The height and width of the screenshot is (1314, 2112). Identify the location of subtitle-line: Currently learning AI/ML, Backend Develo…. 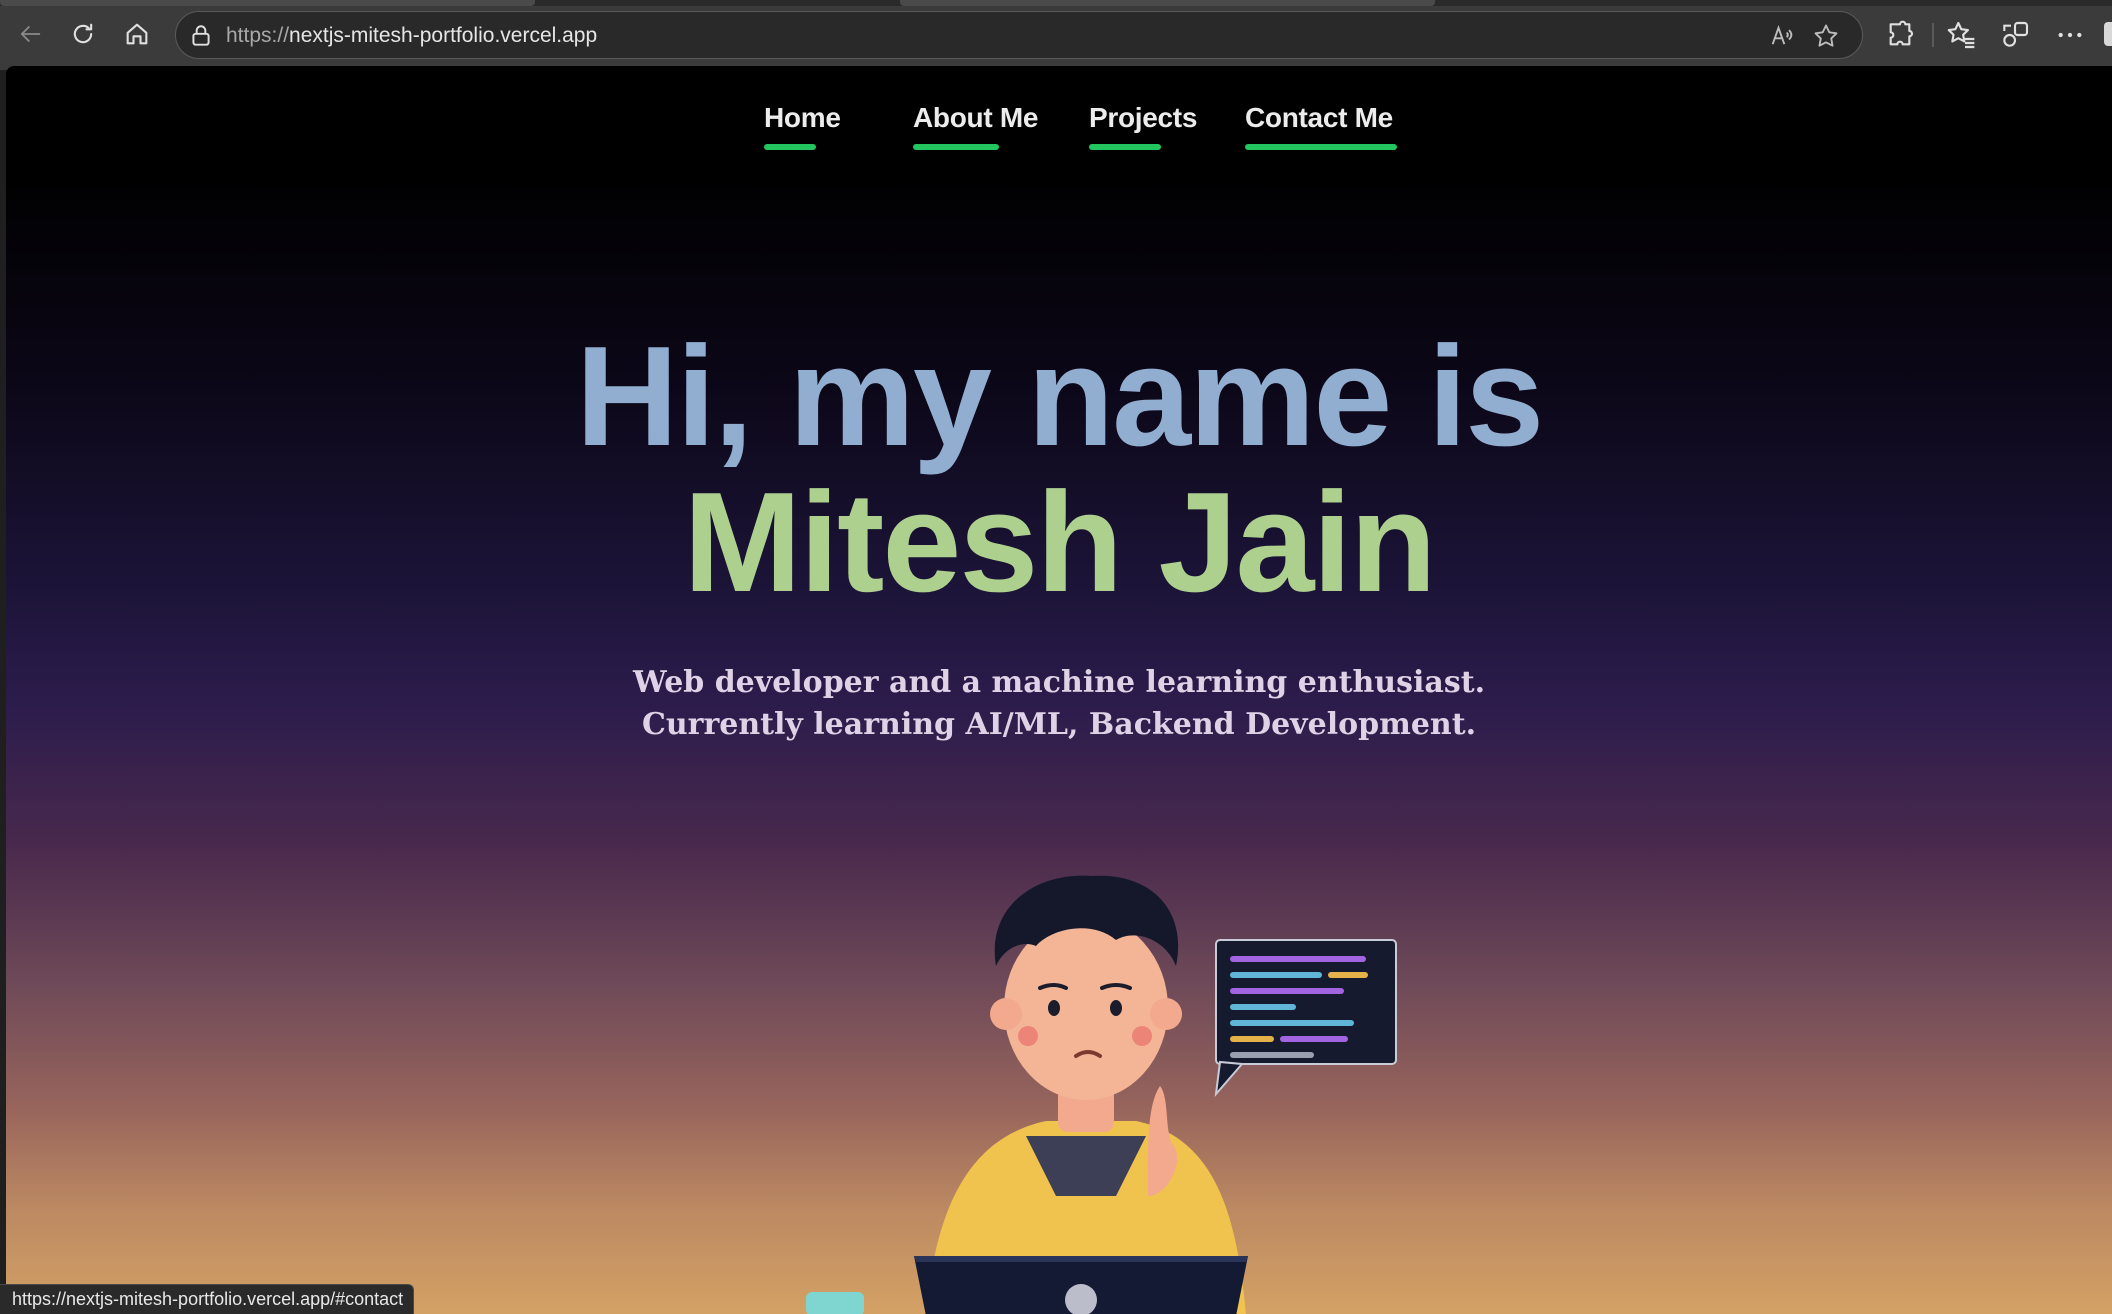
(1059, 724).